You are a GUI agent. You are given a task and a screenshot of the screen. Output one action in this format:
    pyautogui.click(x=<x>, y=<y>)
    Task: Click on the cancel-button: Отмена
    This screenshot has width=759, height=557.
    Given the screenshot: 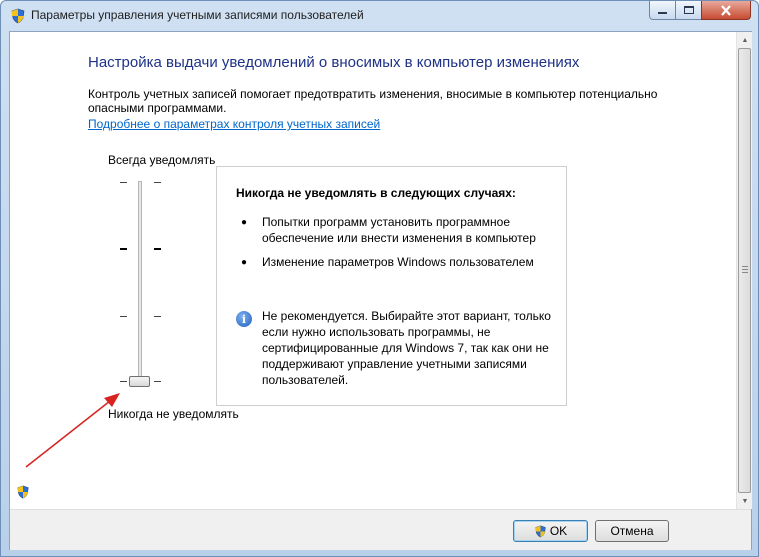 What is the action you would take?
    pyautogui.click(x=632, y=531)
    